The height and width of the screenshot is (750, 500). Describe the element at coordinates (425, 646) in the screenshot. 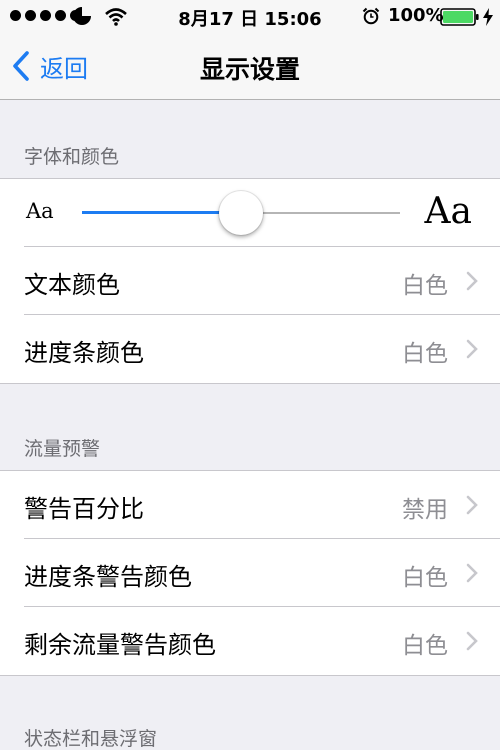

I see `remaining-warning-color-value: 白色` at that location.